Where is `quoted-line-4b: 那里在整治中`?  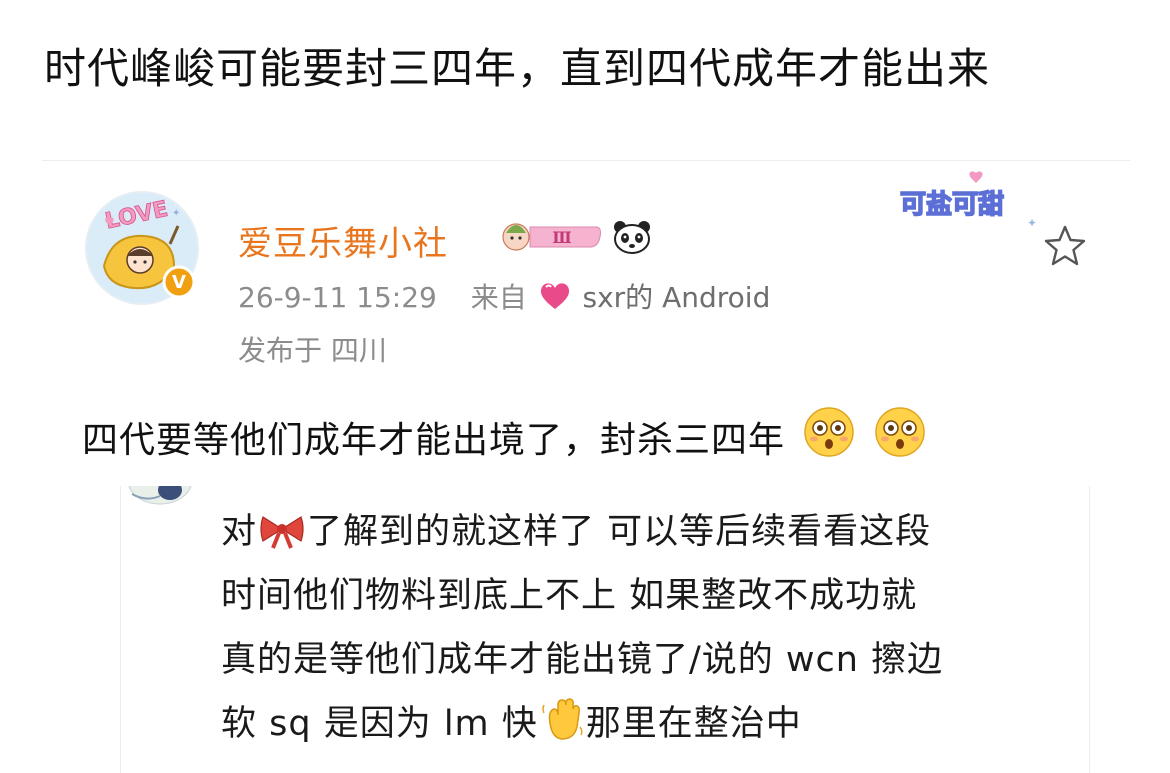
quoted-line-4b: 那里在整治中 is located at coordinates (693, 724).